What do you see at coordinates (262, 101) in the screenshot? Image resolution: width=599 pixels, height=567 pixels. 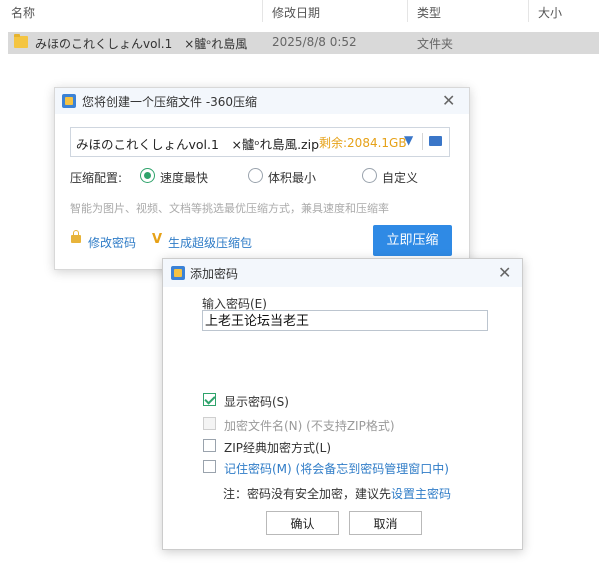 I see `compress-dialog-titlebar: 您将创建一个压缩文件 -360压缩 ✕` at bounding box center [262, 101].